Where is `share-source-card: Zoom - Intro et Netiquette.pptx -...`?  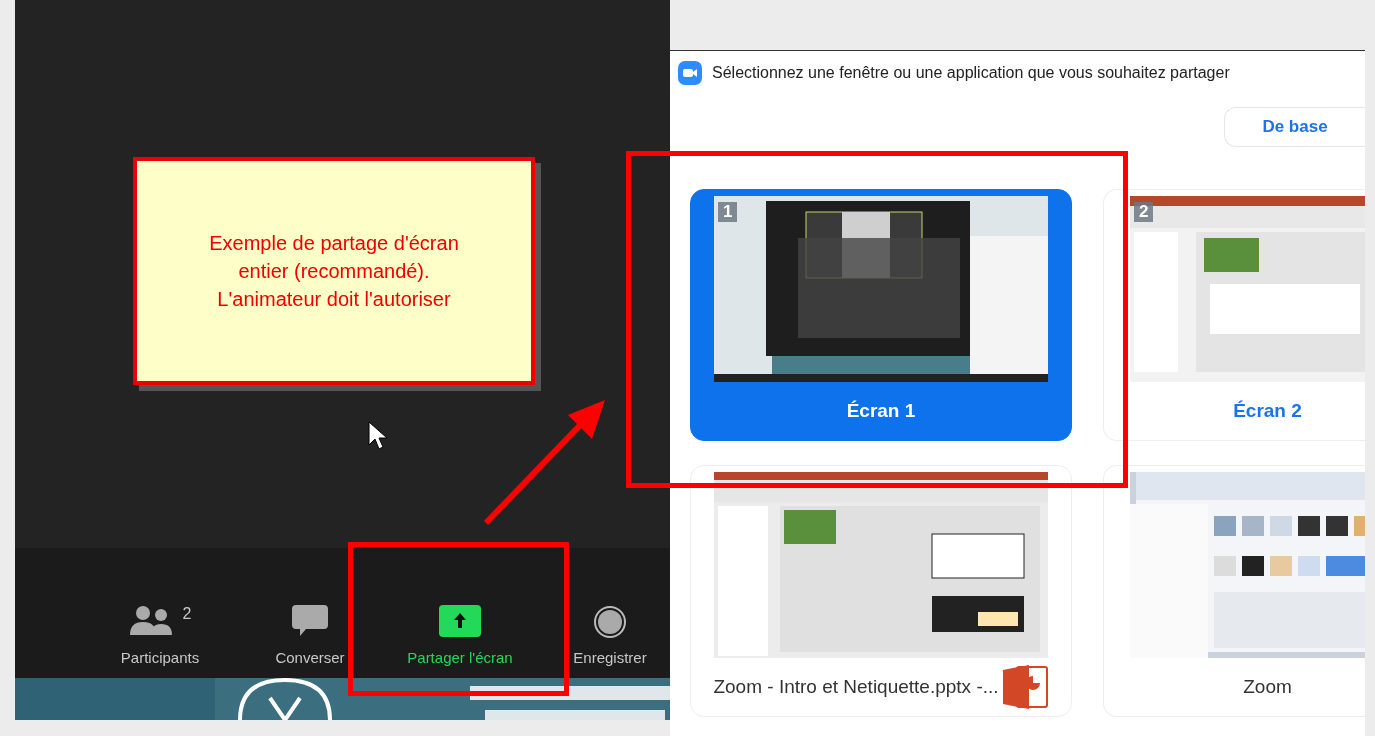
share-source-card: Zoom - Intro et Netiquette.pptx -... is located at coordinates (881, 591).